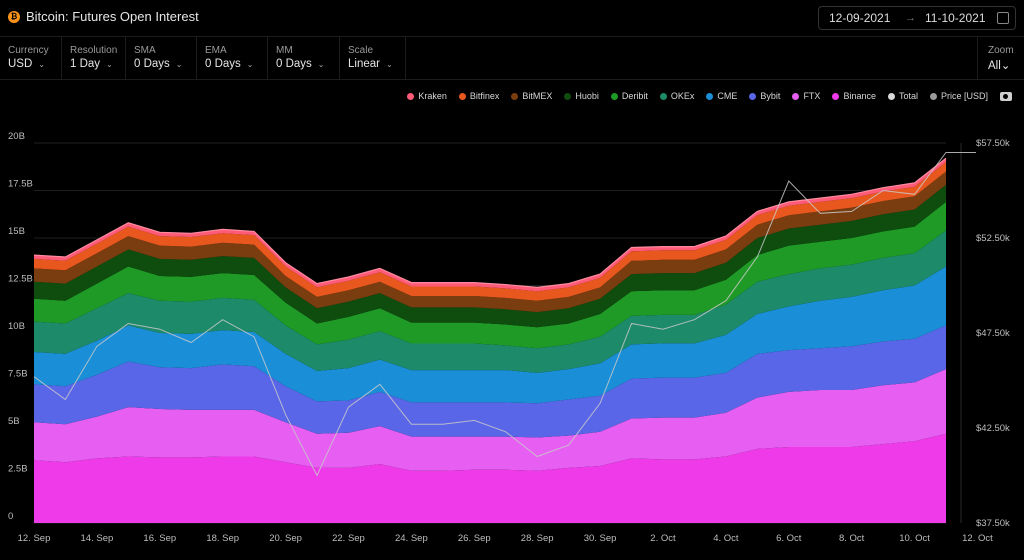  What do you see at coordinates (14, 421) in the screenshot?
I see `y-left-tick-label: 5B` at bounding box center [14, 421].